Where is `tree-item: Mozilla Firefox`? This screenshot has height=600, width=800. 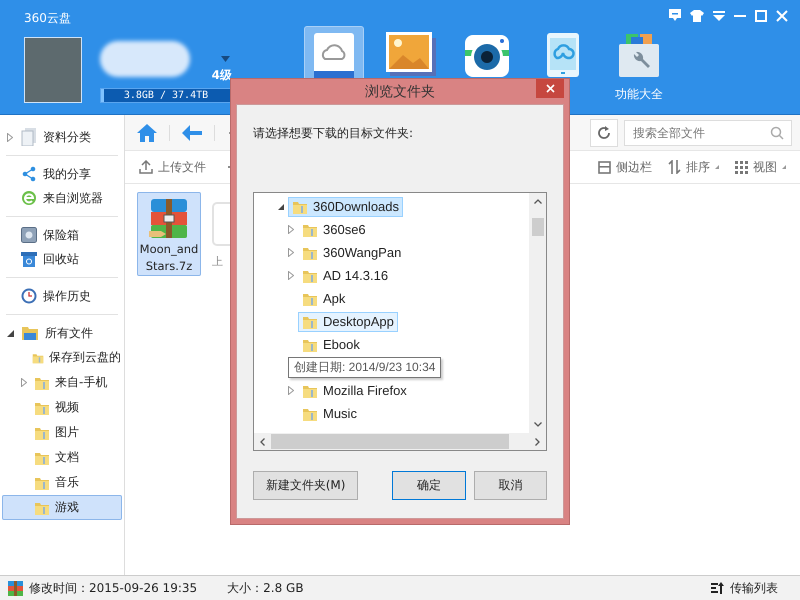
tree-item: Mozilla Firefox is located at coordinates (354, 390).